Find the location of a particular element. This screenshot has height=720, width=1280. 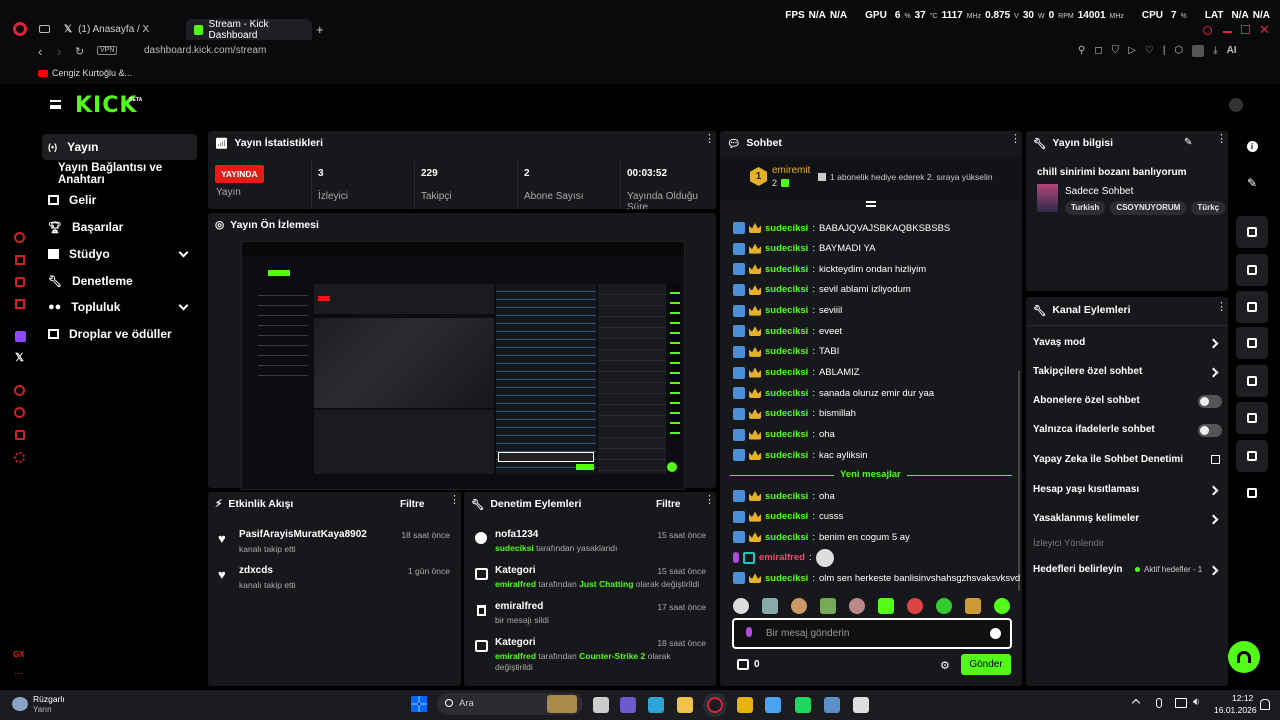

snapshot-icon: ◻ is located at coordinates (1098, 51).